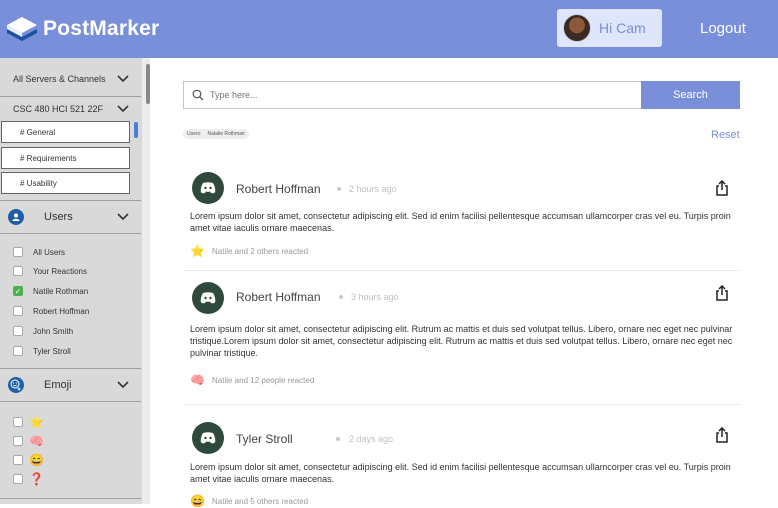  I want to click on servers-dropdown: All Servers & Channels, so click(70, 79).